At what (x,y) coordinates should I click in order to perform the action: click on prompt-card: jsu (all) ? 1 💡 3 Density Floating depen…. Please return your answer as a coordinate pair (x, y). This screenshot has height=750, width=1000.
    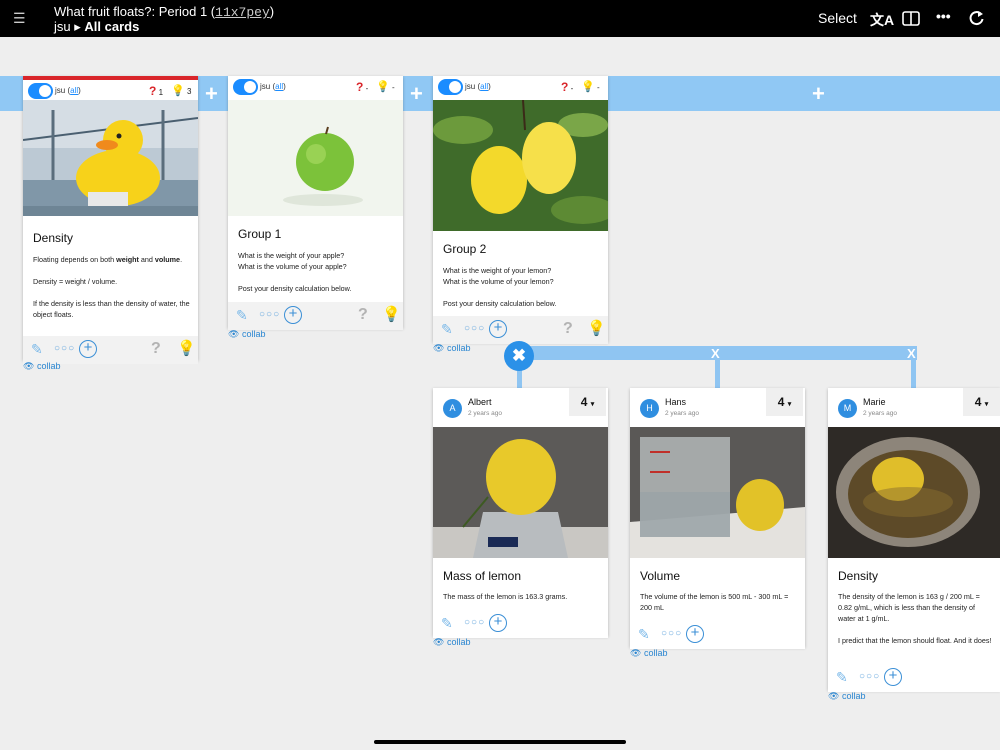
    Looking at the image, I should click on (110, 220).